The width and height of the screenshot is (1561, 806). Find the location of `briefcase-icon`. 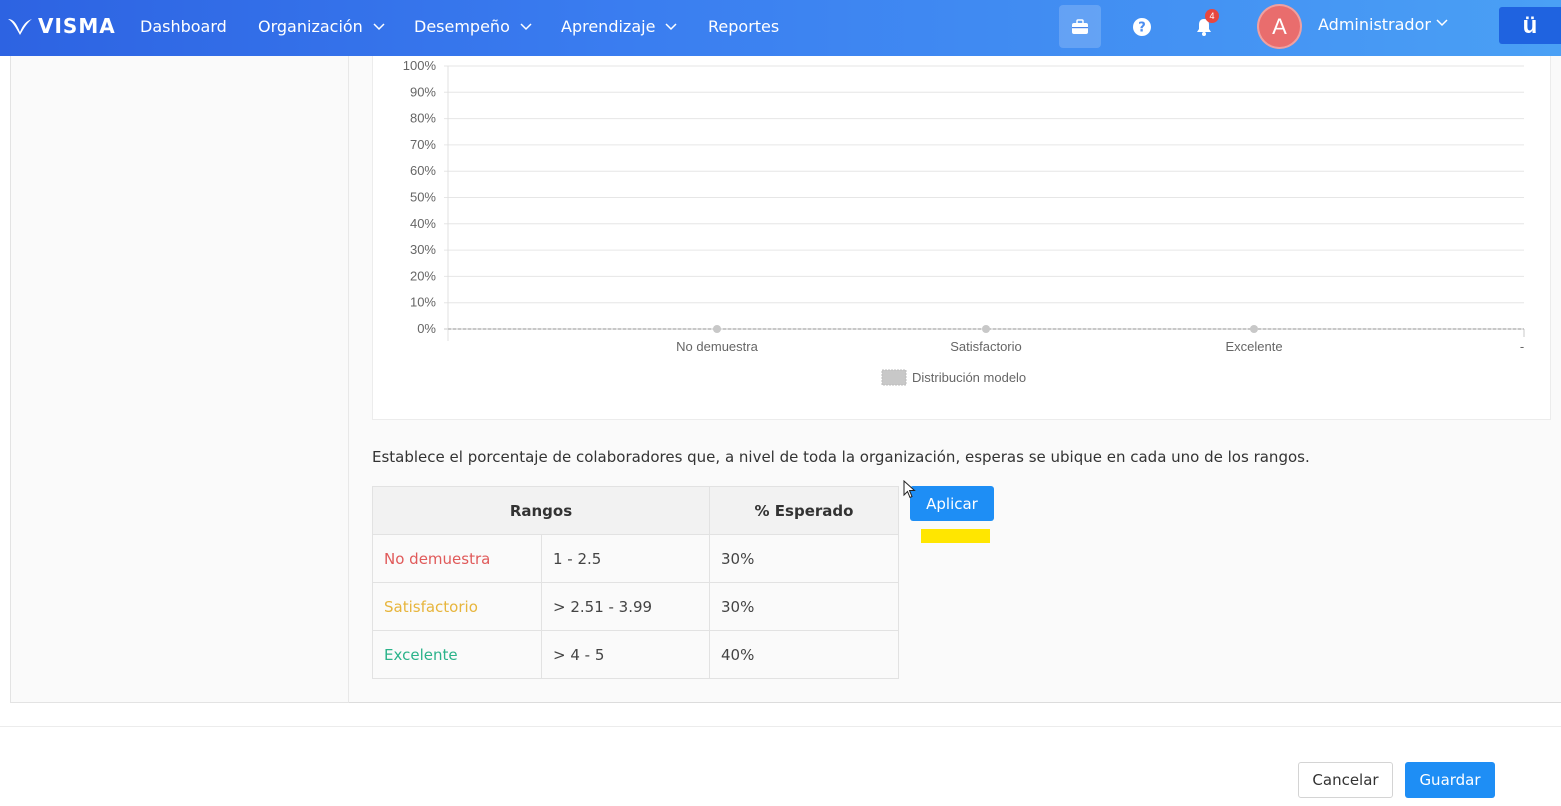

briefcase-icon is located at coordinates (1080, 26).